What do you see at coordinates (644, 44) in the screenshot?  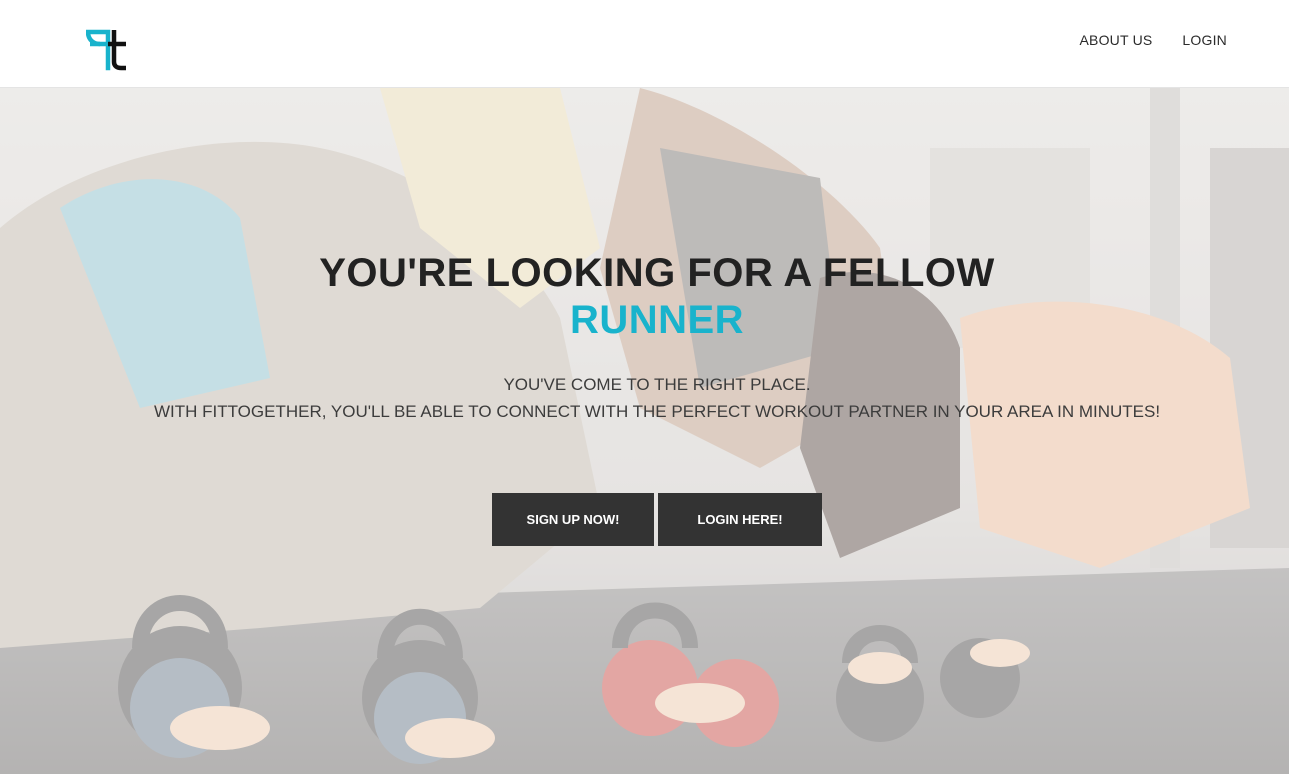 I see `top-navbar: ABOUT US LOGIN` at bounding box center [644, 44].